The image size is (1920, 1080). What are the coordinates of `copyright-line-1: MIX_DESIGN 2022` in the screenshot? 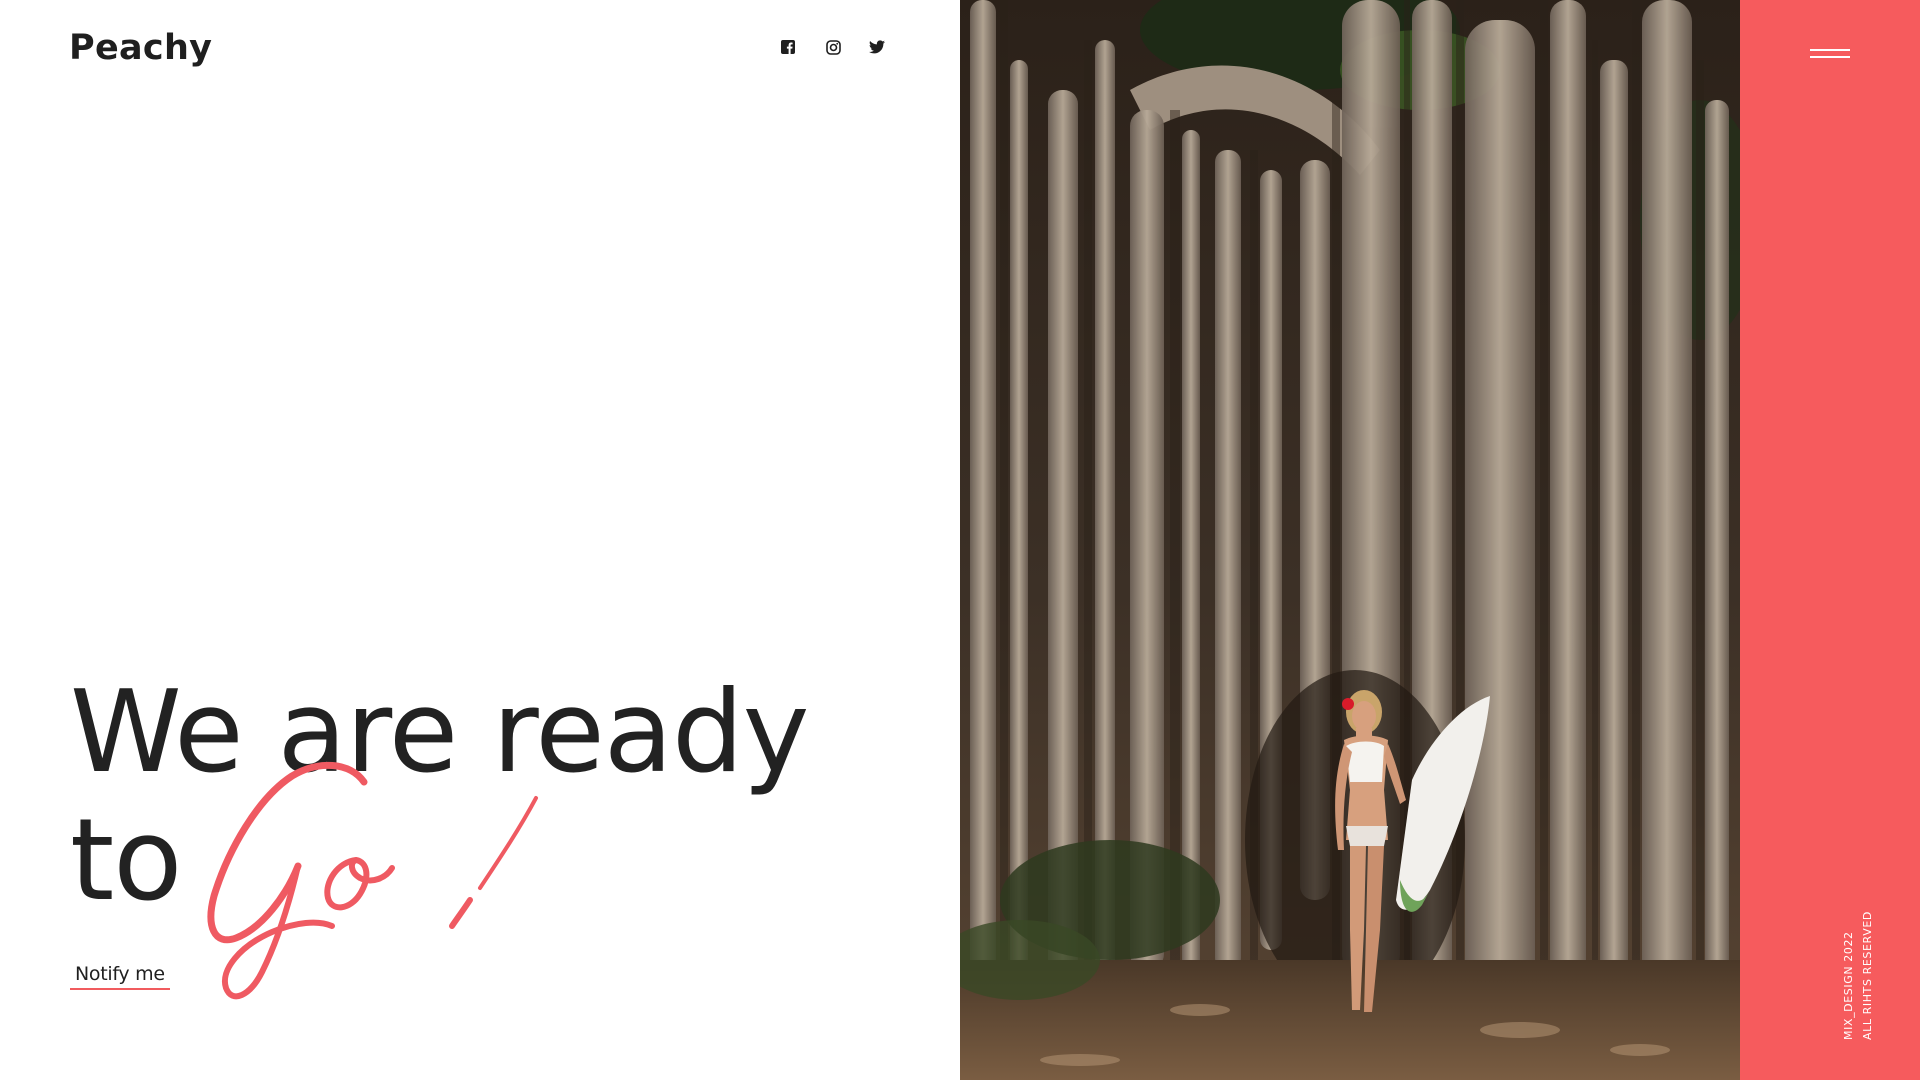 It's located at (1848, 985).